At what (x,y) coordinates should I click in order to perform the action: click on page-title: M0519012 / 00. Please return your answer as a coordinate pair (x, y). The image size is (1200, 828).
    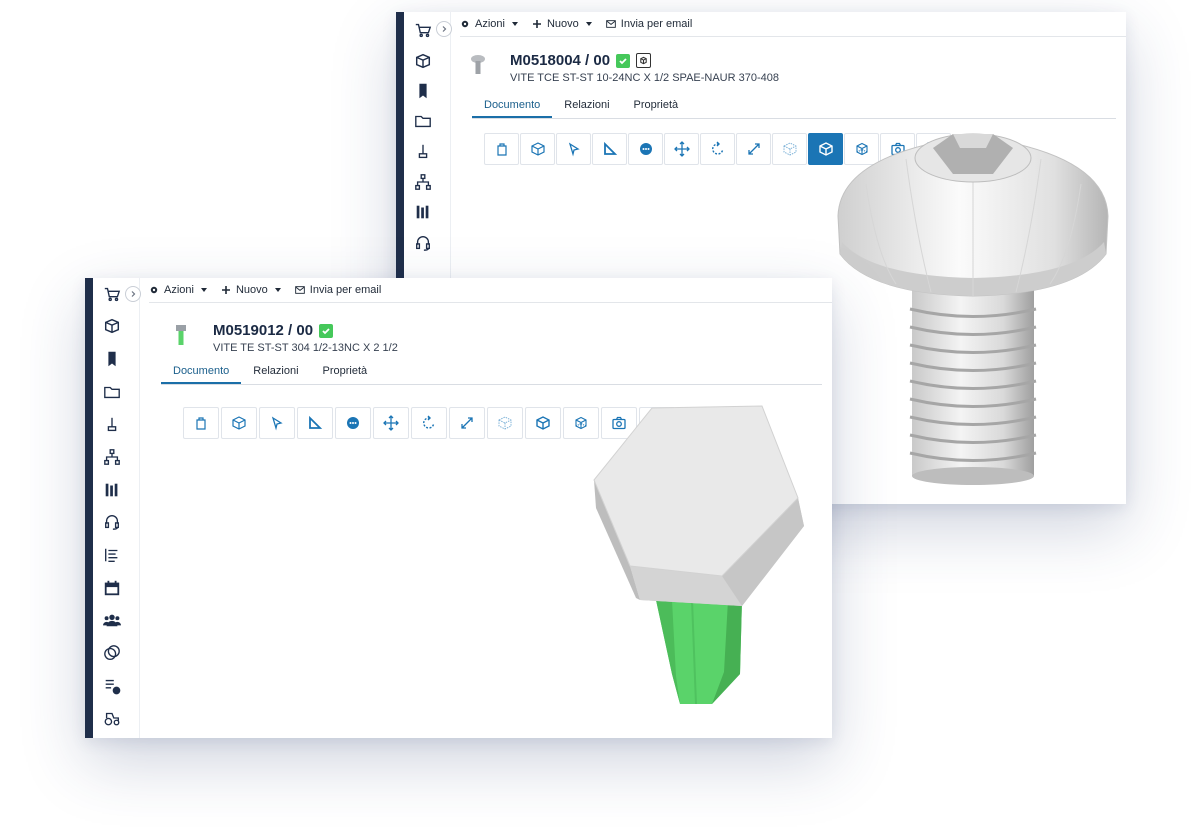
    Looking at the image, I should click on (273, 330).